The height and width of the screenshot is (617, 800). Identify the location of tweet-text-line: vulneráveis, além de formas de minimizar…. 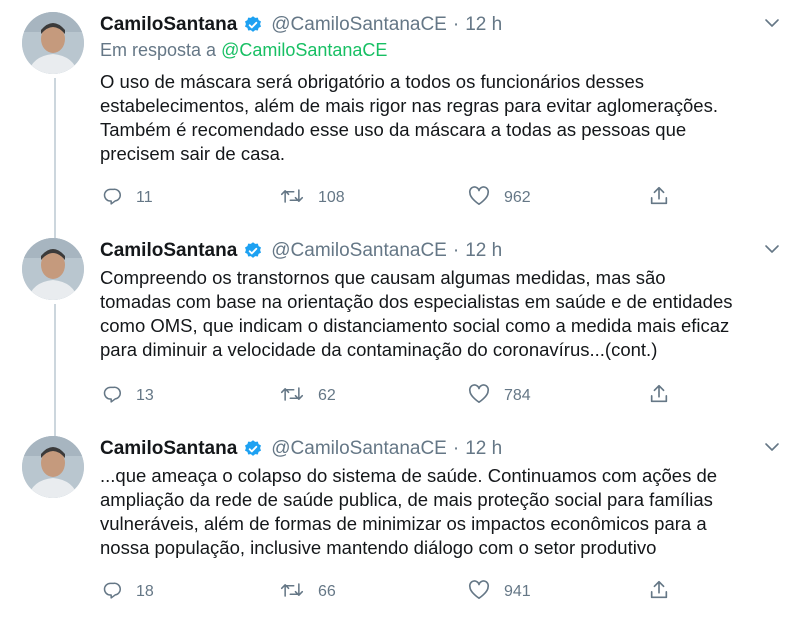
(403, 523).